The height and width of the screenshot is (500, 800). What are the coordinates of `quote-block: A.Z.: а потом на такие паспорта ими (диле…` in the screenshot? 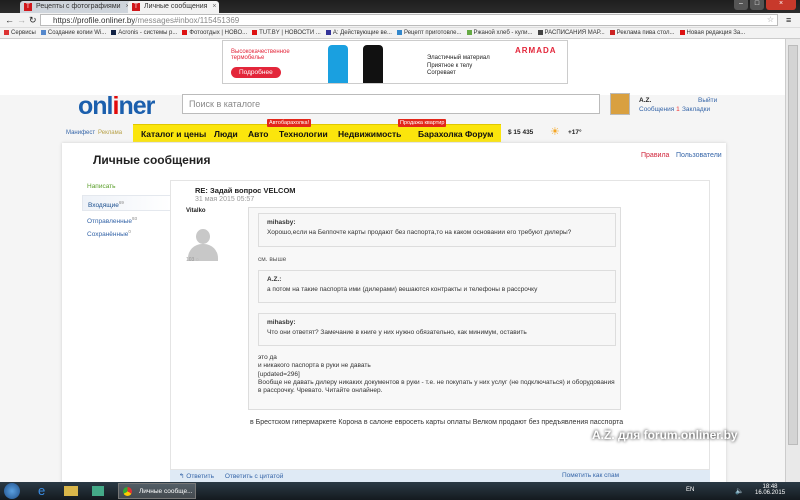 It's located at (437, 286).